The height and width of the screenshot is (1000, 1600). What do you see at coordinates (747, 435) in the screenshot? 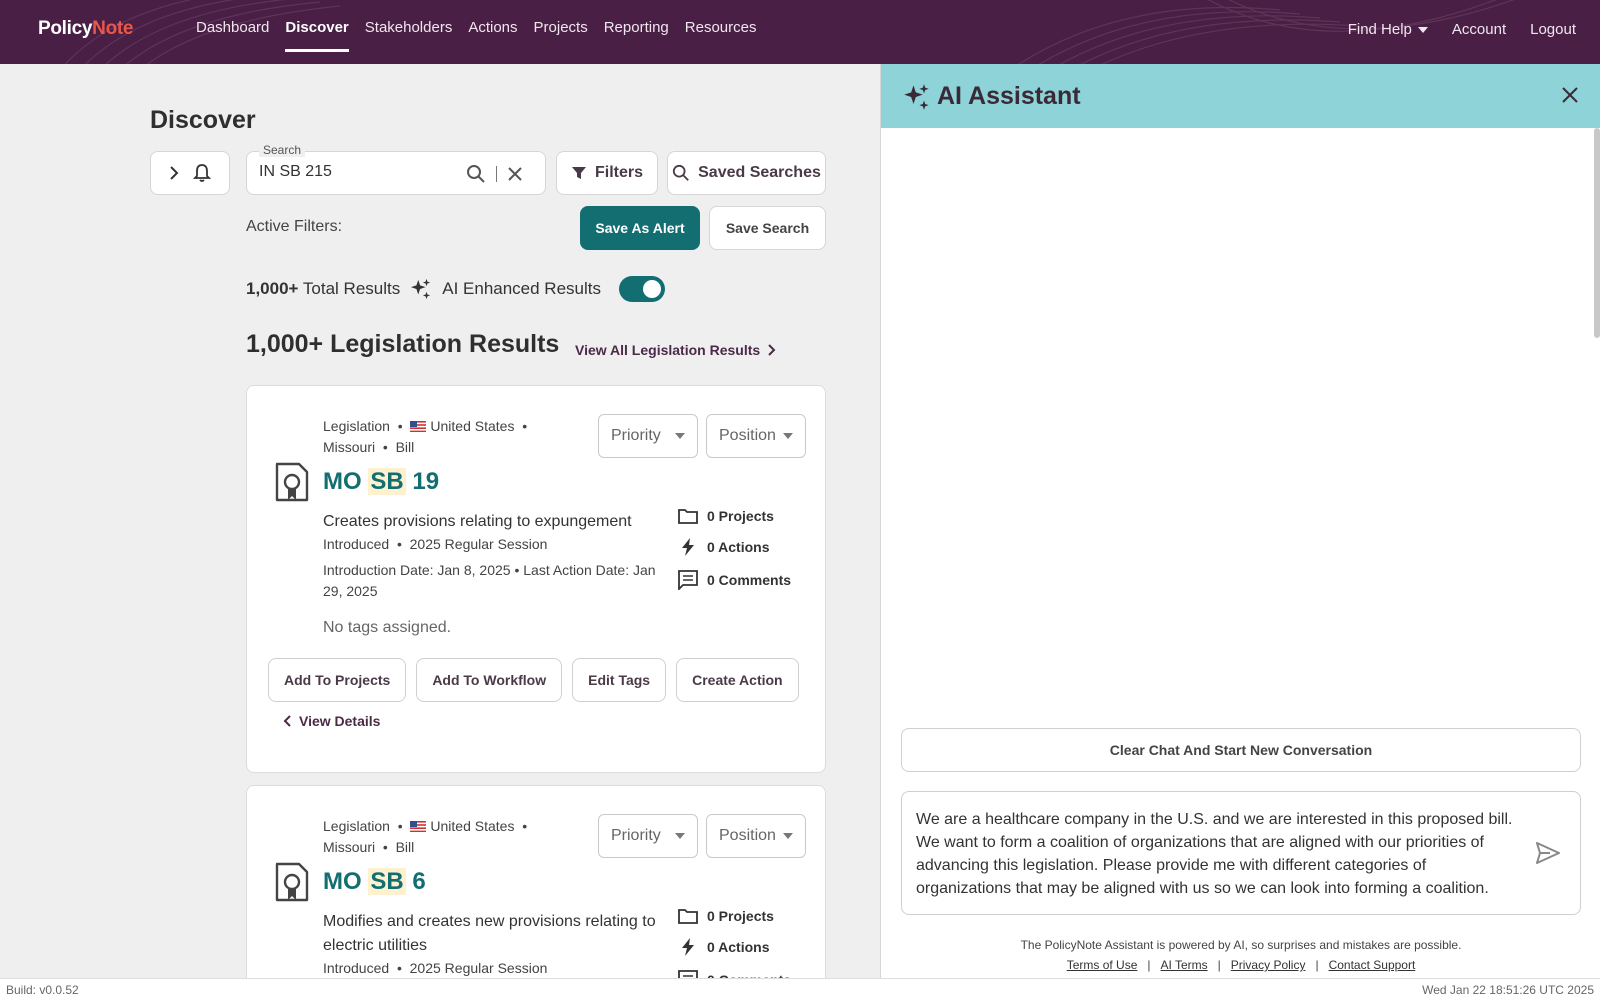
I see `position-label: Position` at bounding box center [747, 435].